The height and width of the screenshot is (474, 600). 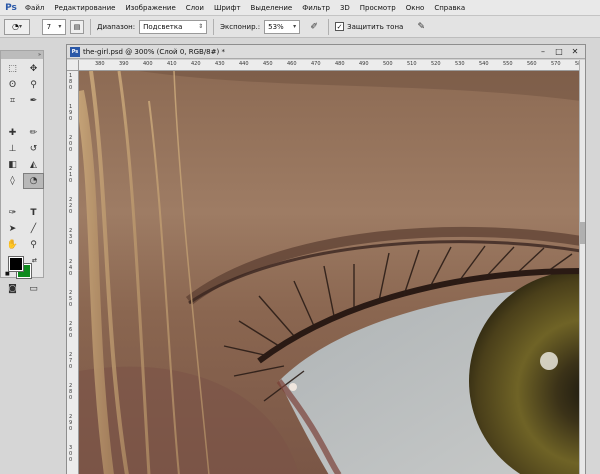 What do you see at coordinates (378, 8) in the screenshot?
I see `menu-item-8: Просмотр` at bounding box center [378, 8].